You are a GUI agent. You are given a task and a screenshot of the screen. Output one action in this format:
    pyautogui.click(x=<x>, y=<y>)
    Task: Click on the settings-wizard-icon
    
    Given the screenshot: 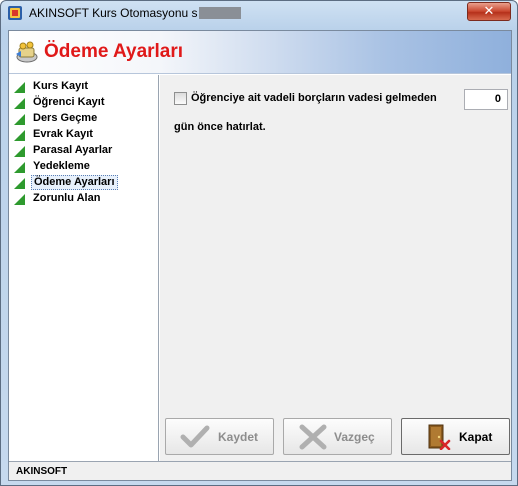 What is the action you would take?
    pyautogui.click(x=27, y=52)
    